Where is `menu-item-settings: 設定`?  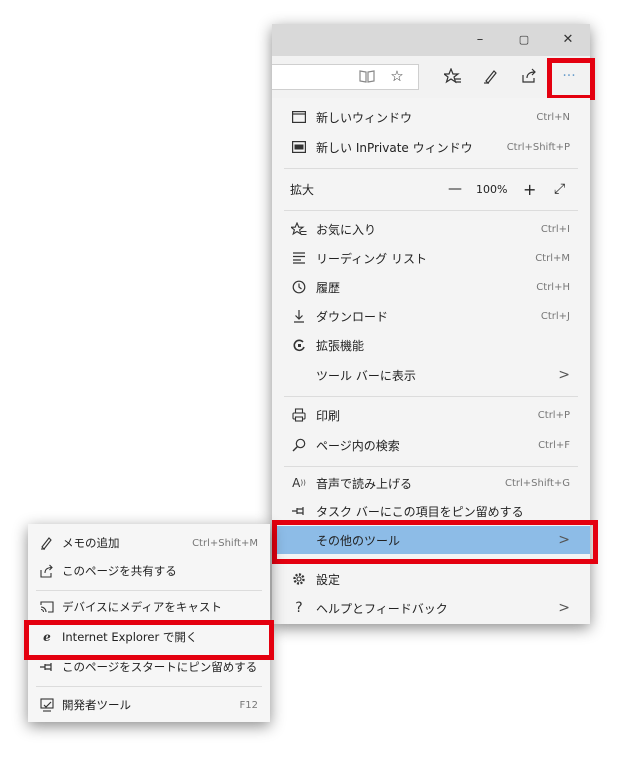
menu-item-settings: 設定 is located at coordinates (431, 579).